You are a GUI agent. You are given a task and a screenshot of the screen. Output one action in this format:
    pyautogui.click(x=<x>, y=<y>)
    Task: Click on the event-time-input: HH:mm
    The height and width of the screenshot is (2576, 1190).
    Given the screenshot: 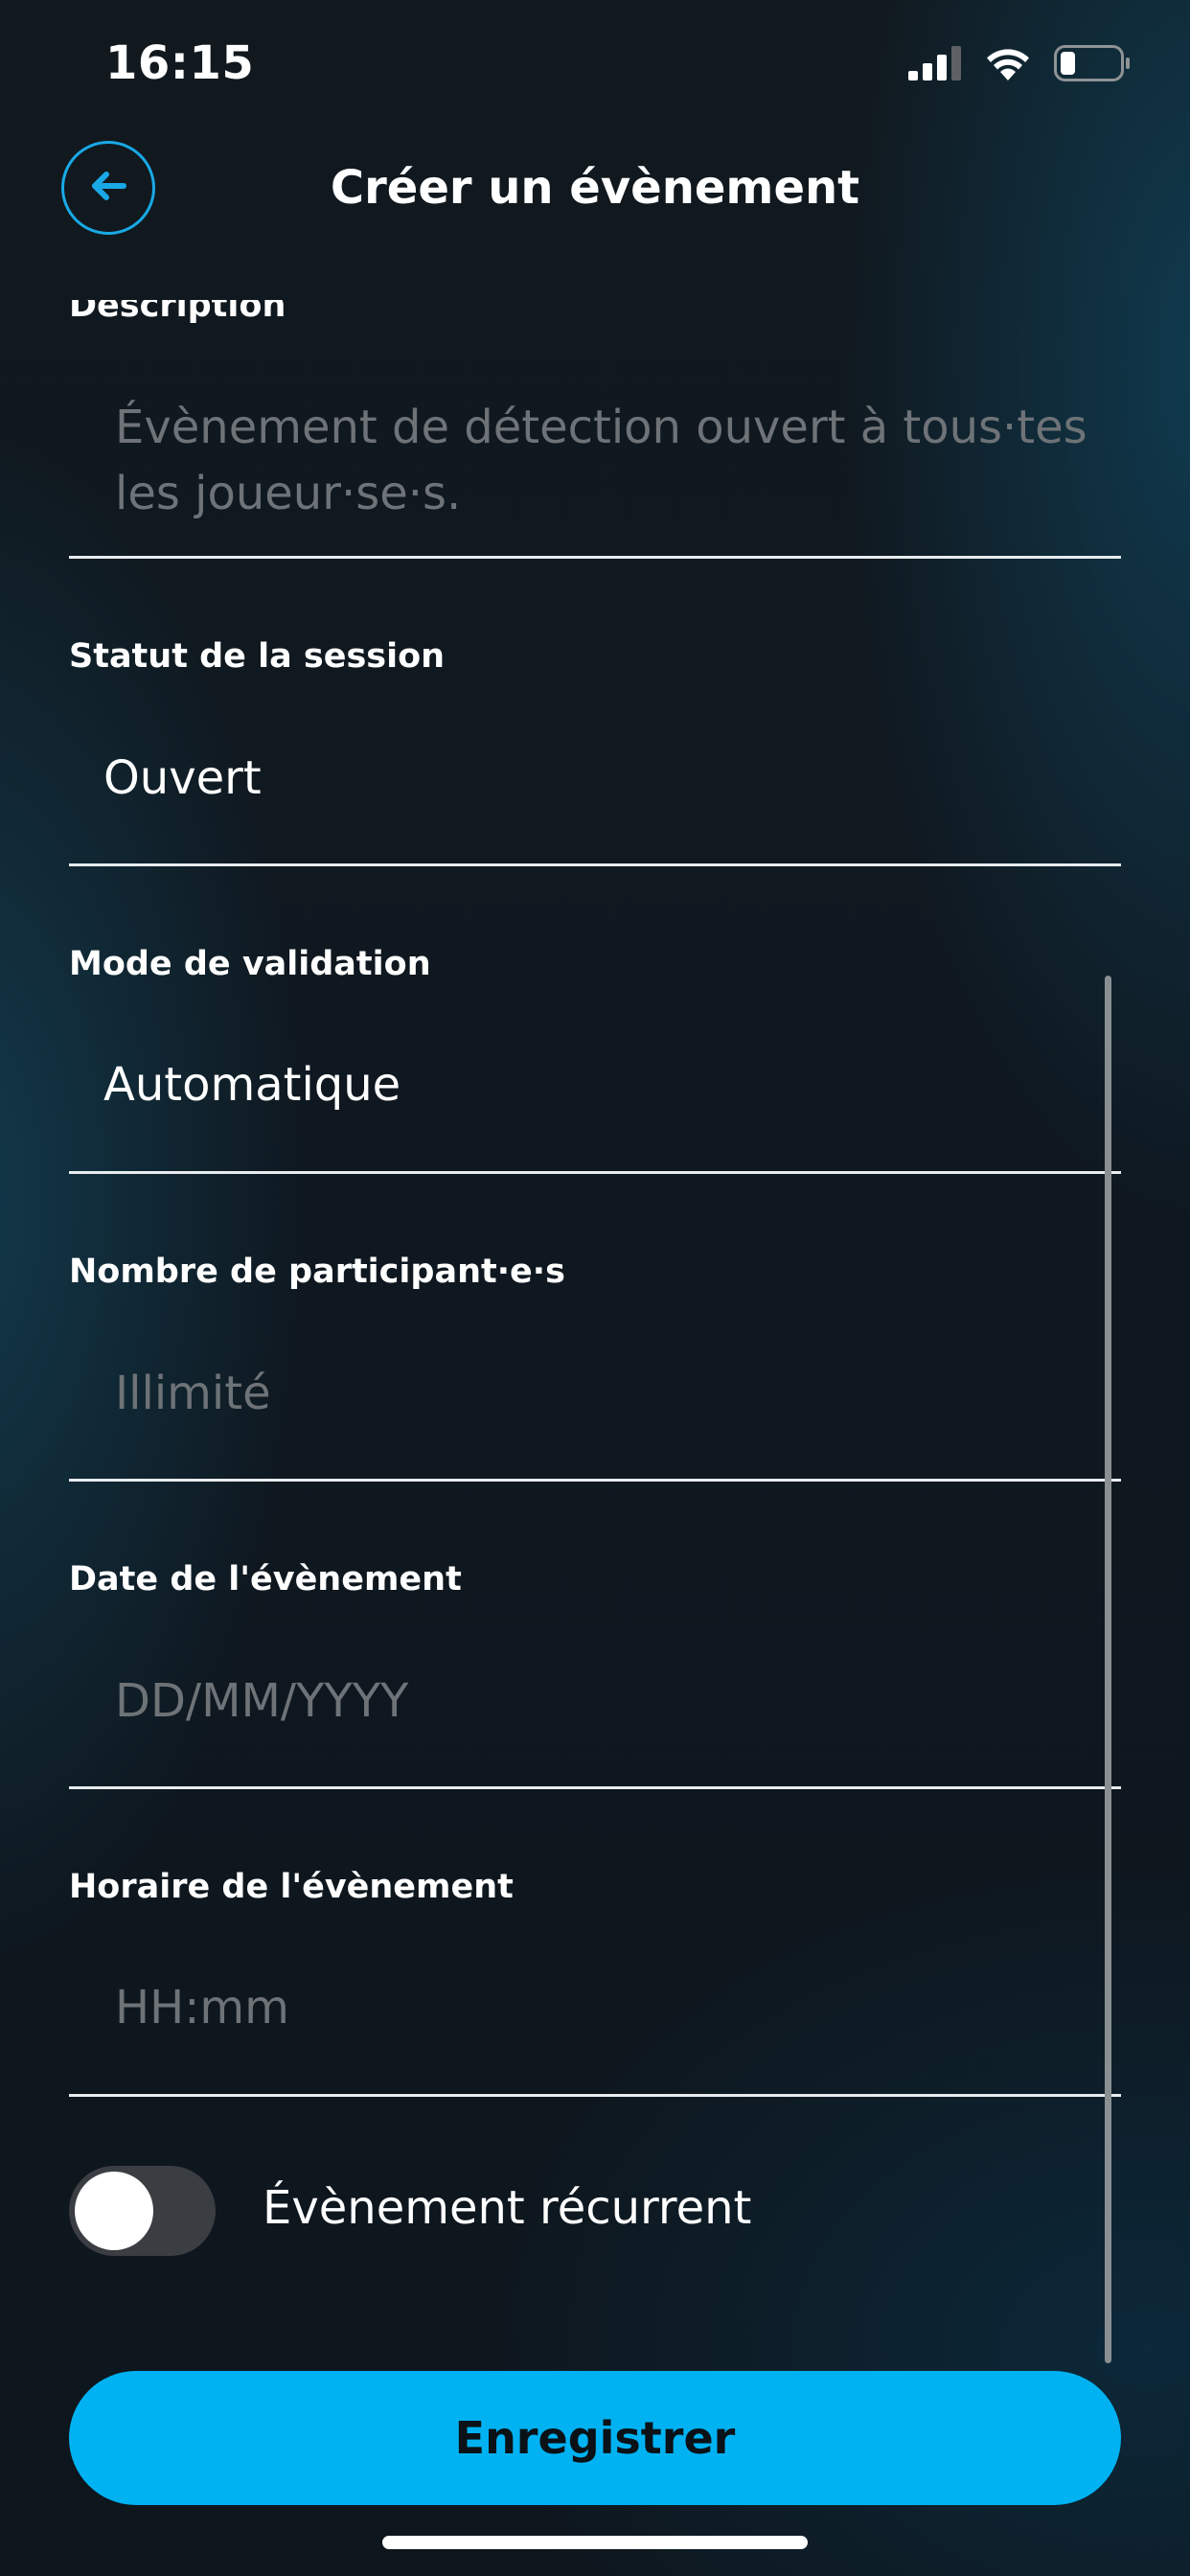 What is the action you would take?
    pyautogui.click(x=202, y=2008)
    